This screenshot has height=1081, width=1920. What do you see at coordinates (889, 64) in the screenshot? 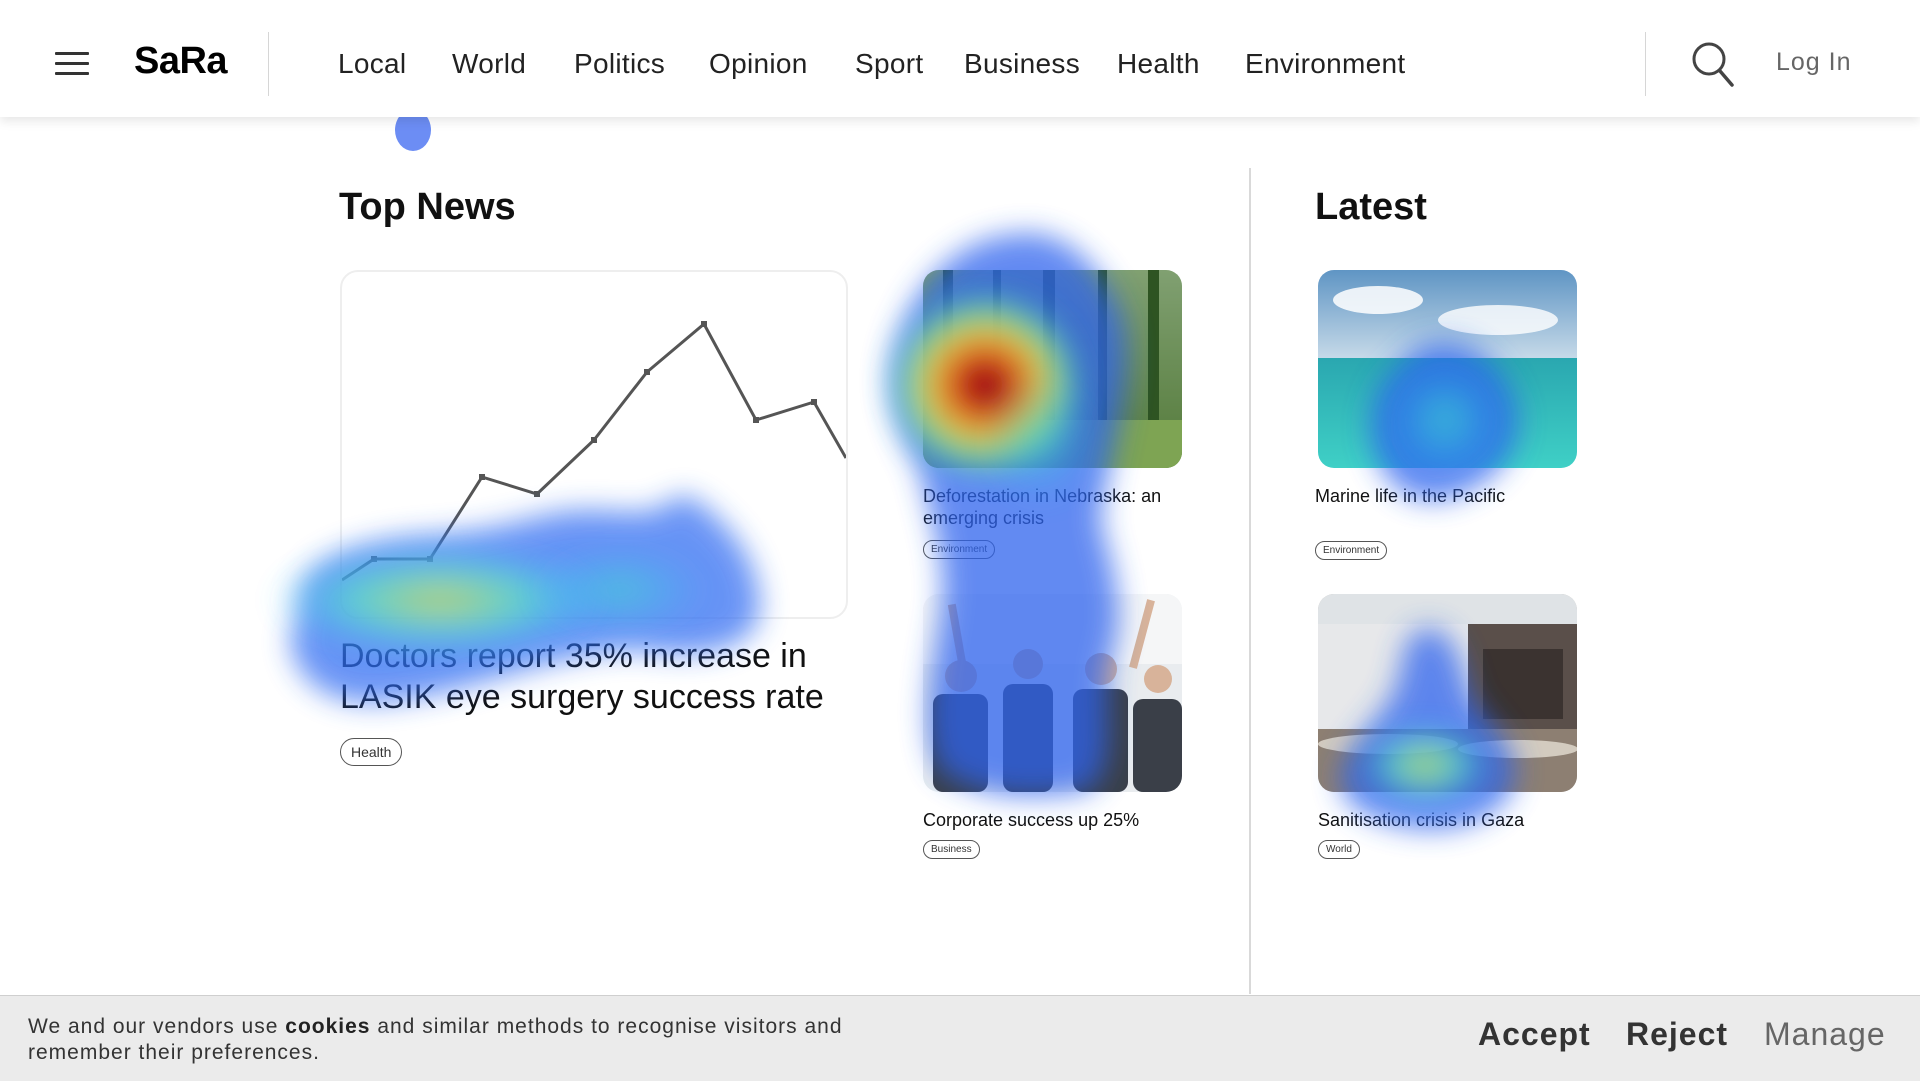
I see `nav-sport: Sport` at bounding box center [889, 64].